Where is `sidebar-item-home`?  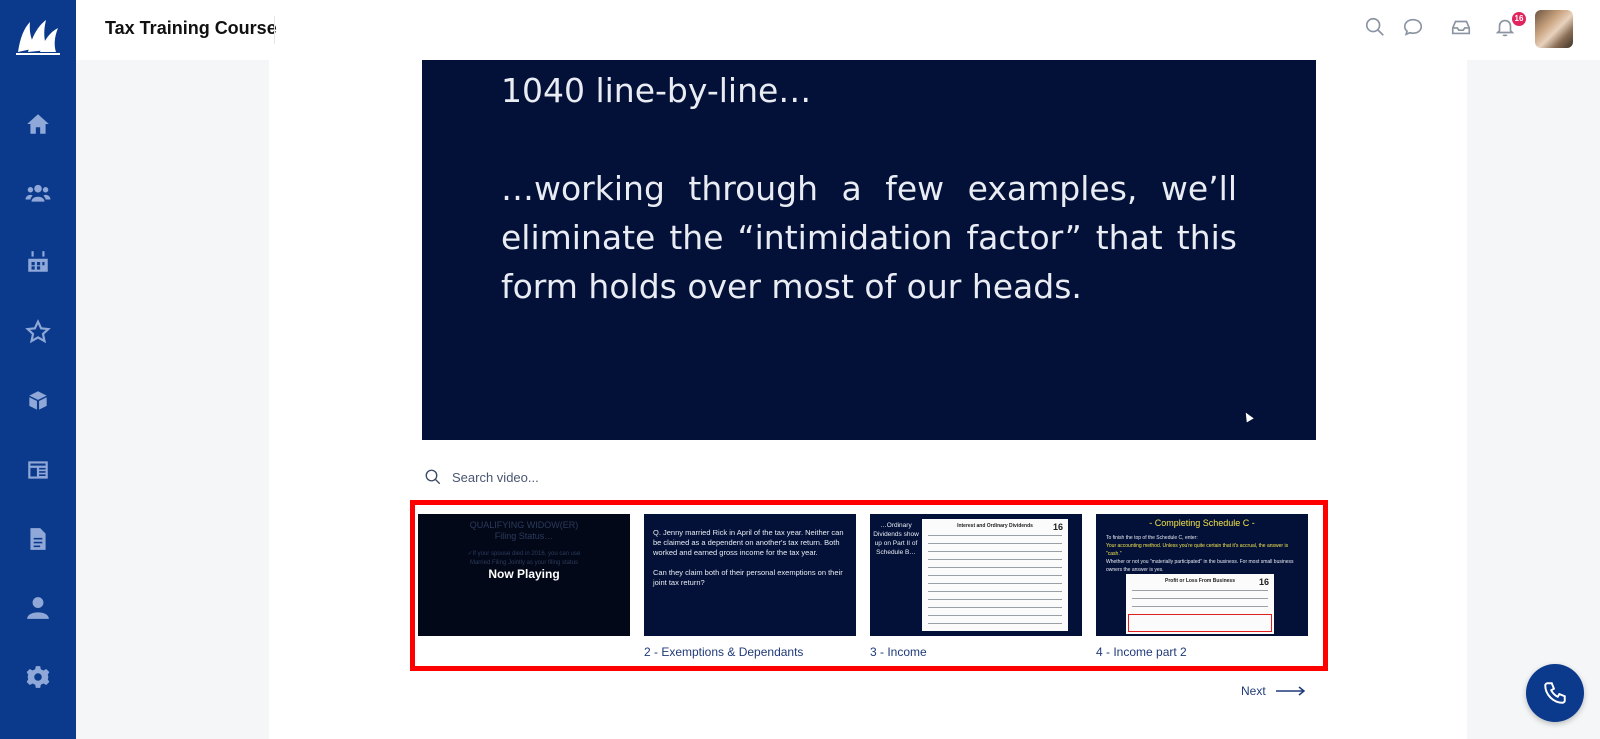 sidebar-item-home is located at coordinates (38, 124).